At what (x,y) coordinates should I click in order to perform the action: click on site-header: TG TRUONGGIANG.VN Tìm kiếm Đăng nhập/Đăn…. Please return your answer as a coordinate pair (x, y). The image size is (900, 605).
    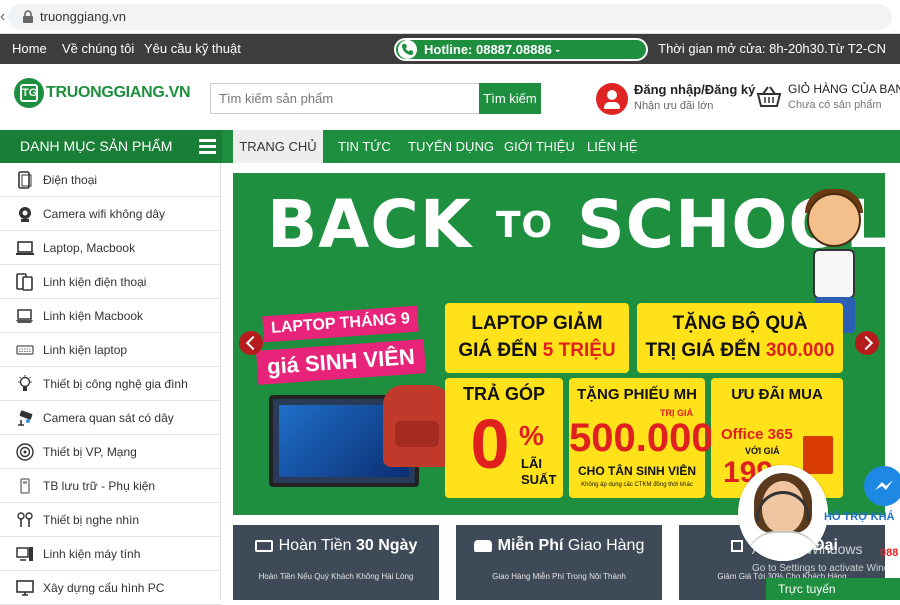
    Looking at the image, I should click on (450, 97).